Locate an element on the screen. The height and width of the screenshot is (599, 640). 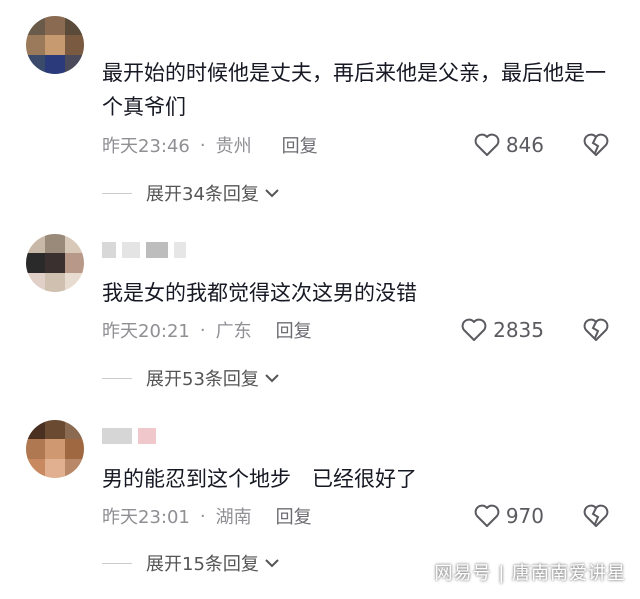
expand-replies-button: 展开15条回复 is located at coordinates (191, 563).